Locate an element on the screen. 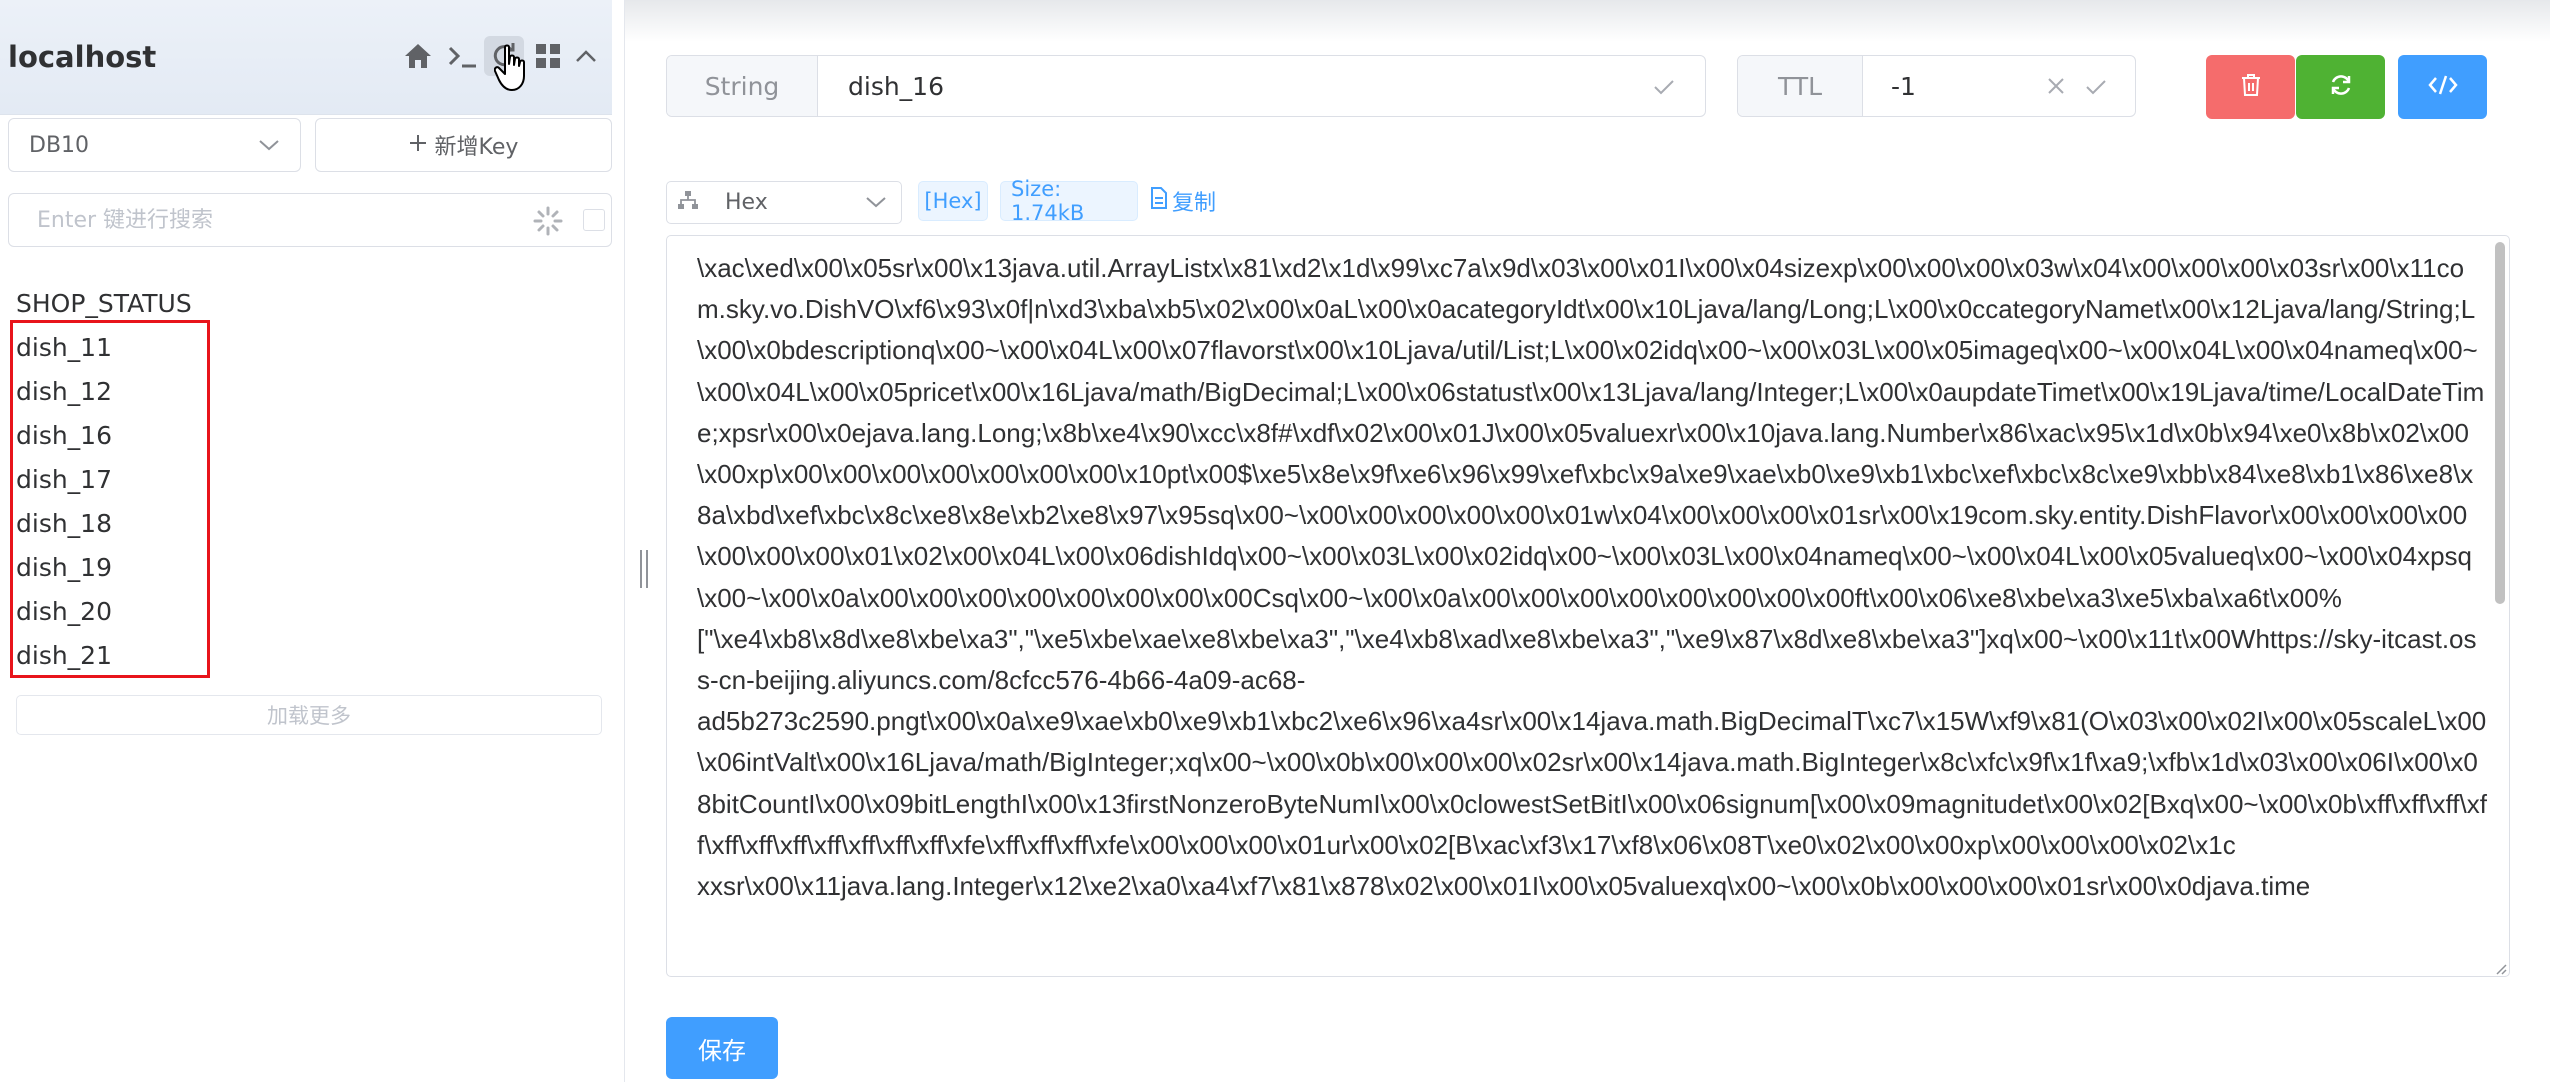  format-tag: [Hex] is located at coordinates (953, 201).